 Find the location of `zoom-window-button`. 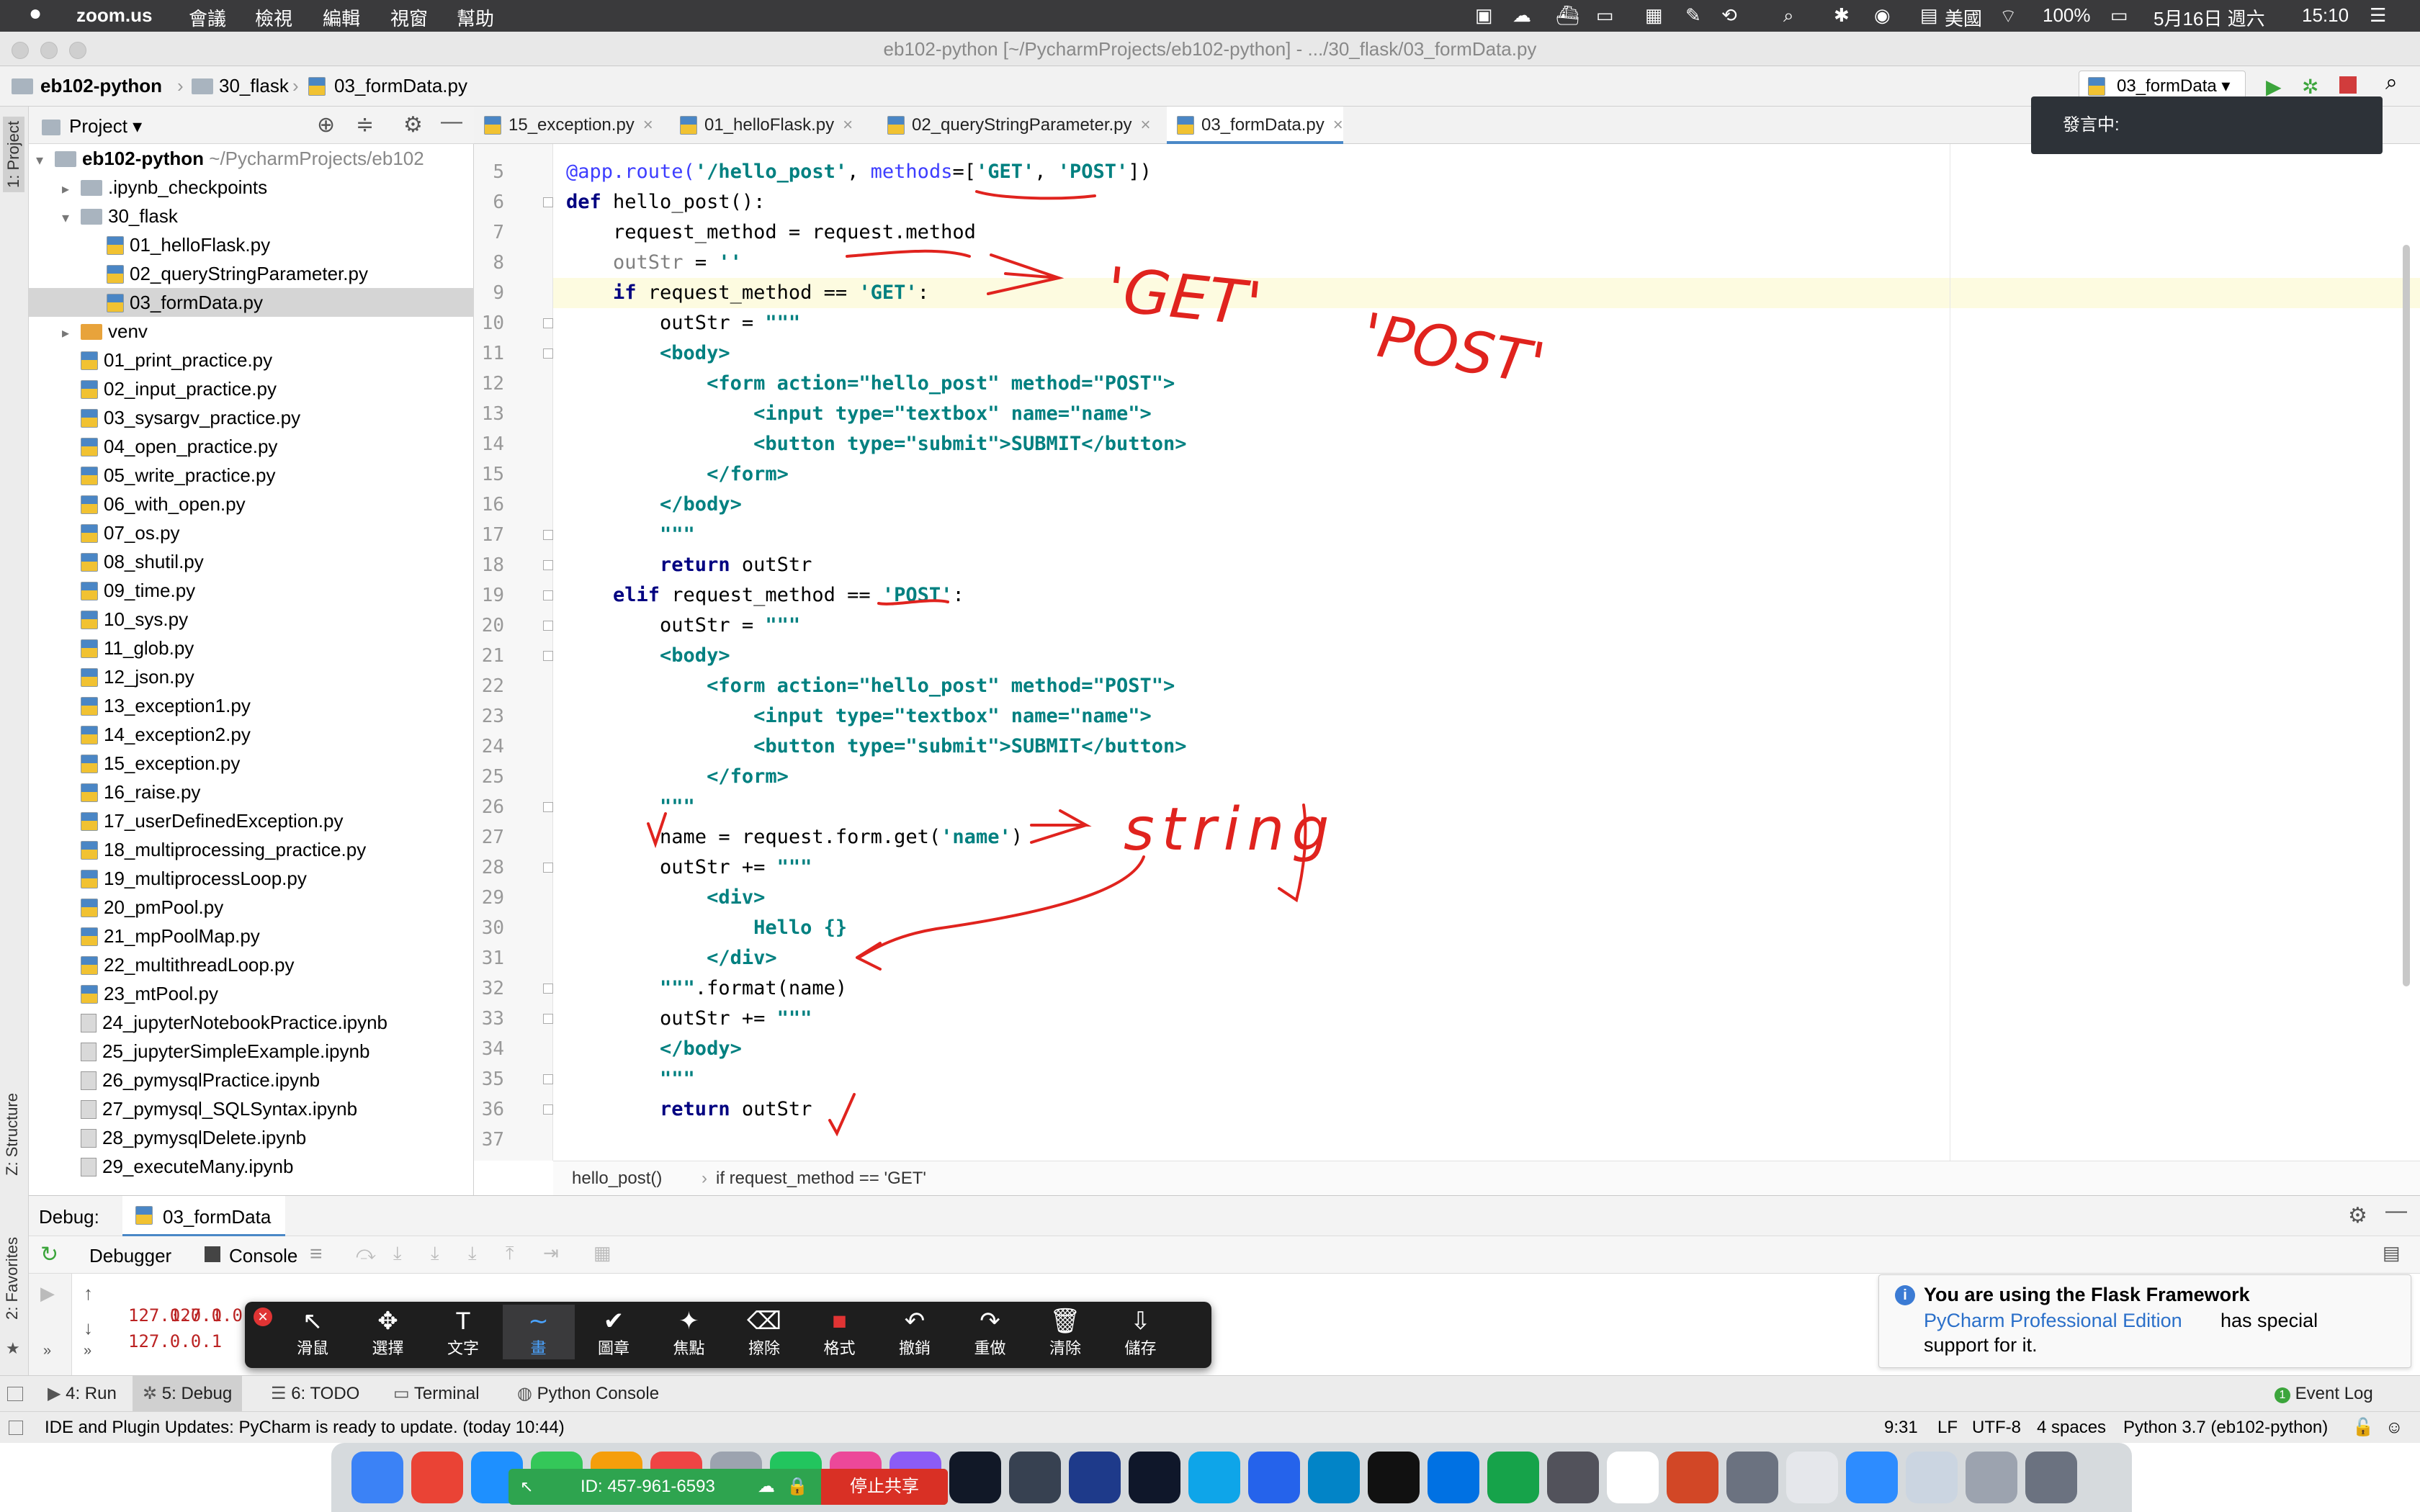

zoom-window-button is located at coordinates (77, 50).